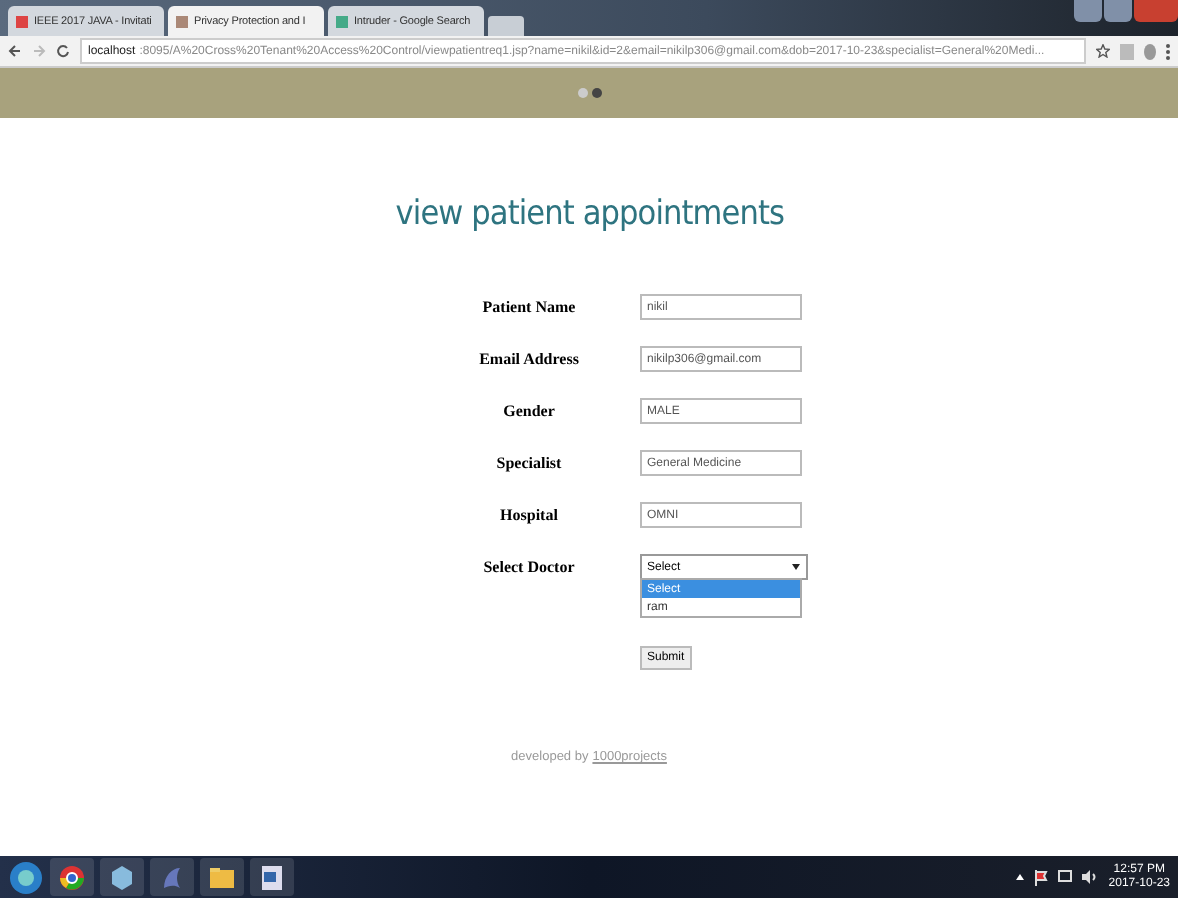 The height and width of the screenshot is (898, 1178). Describe the element at coordinates (222, 877) in the screenshot. I see `folder-icon` at that location.